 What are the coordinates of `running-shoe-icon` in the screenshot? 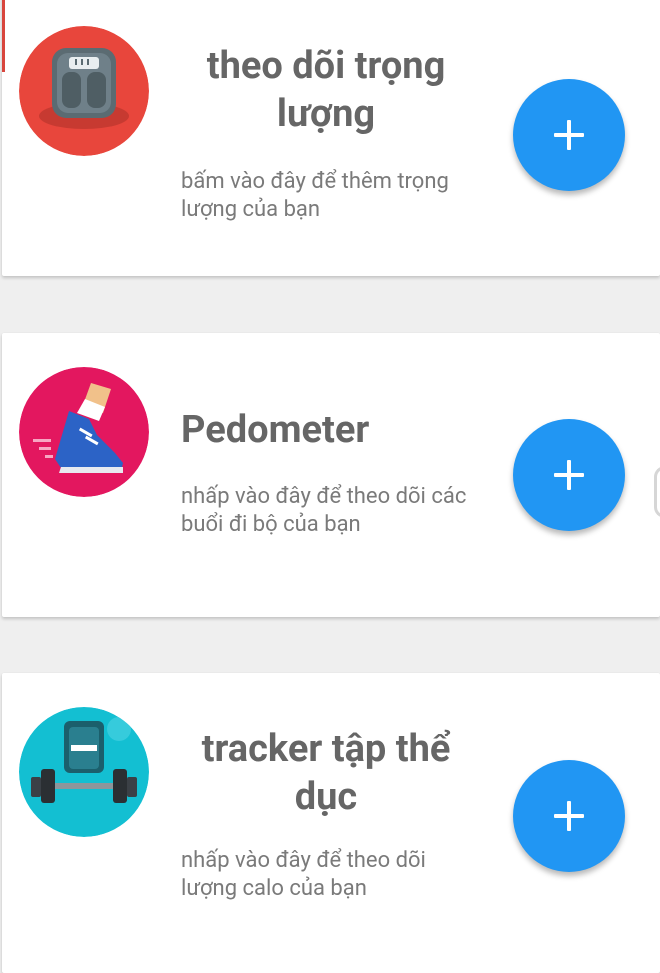 It's located at (84, 432).